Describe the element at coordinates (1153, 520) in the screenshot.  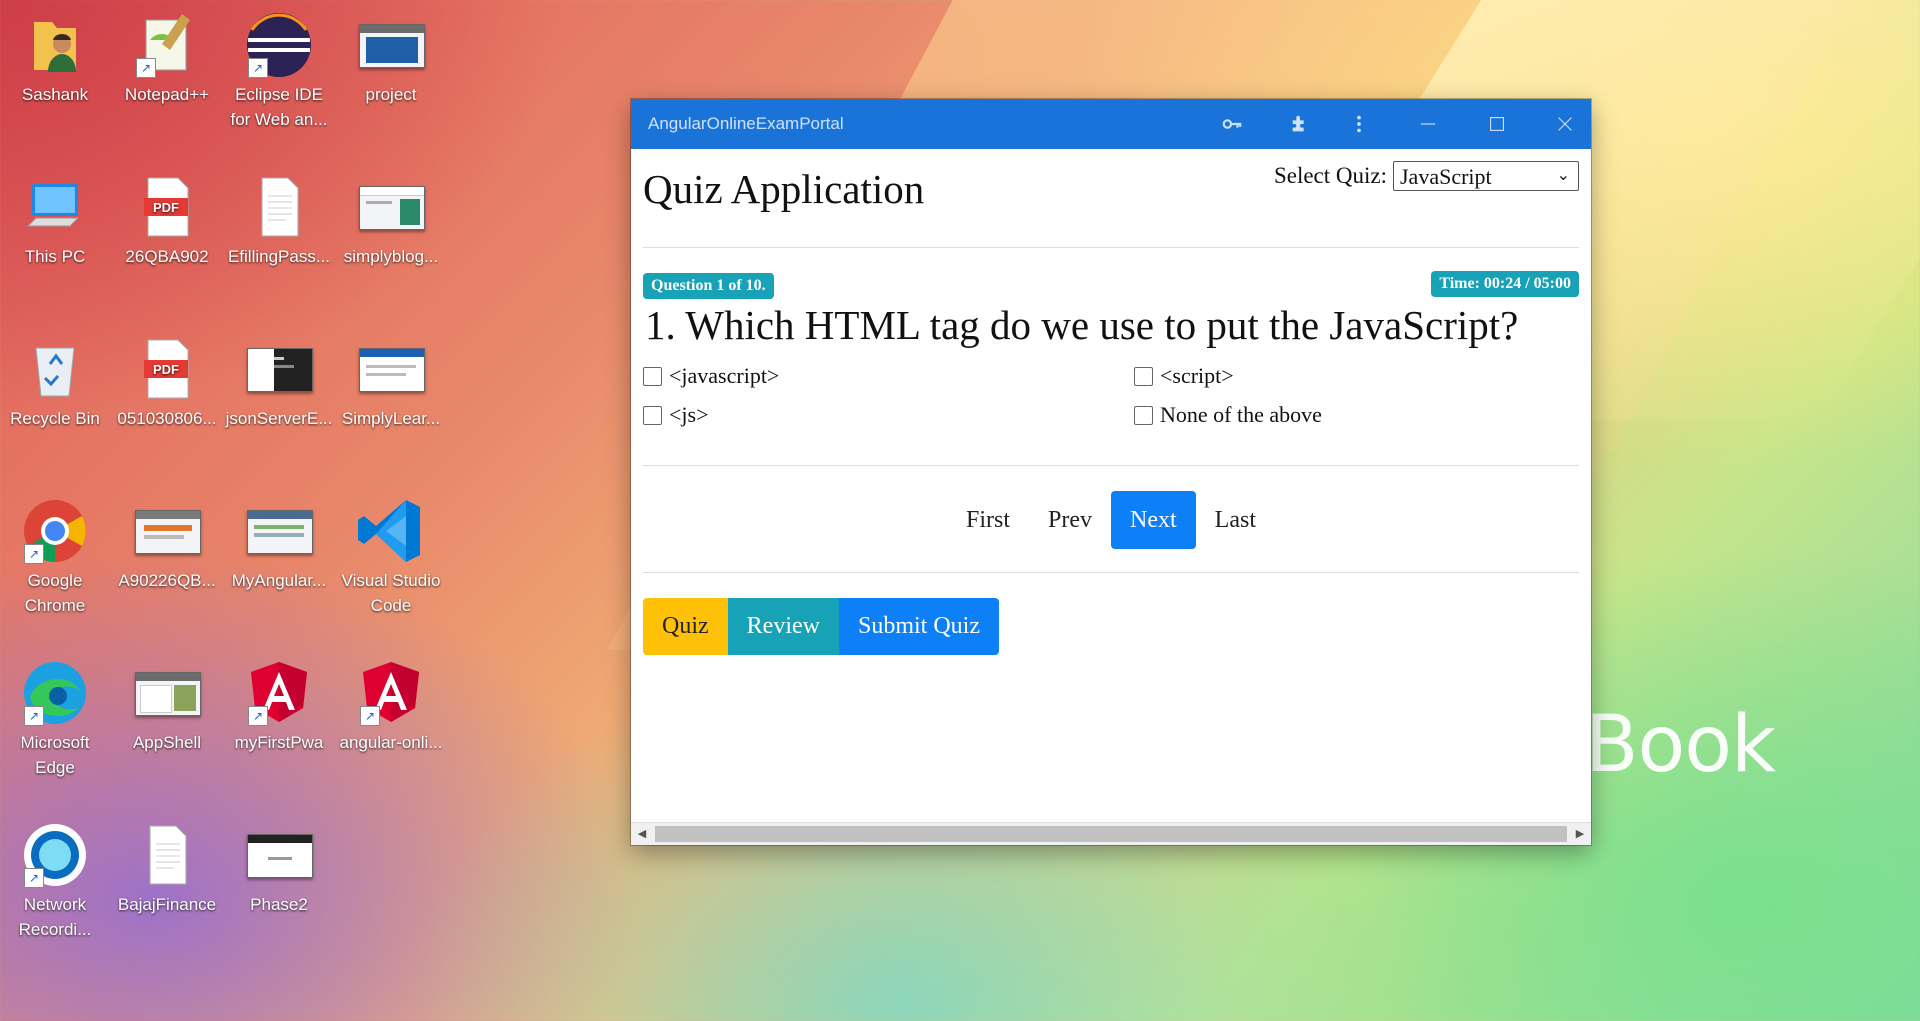
I see `pager-next-button: Next` at that location.